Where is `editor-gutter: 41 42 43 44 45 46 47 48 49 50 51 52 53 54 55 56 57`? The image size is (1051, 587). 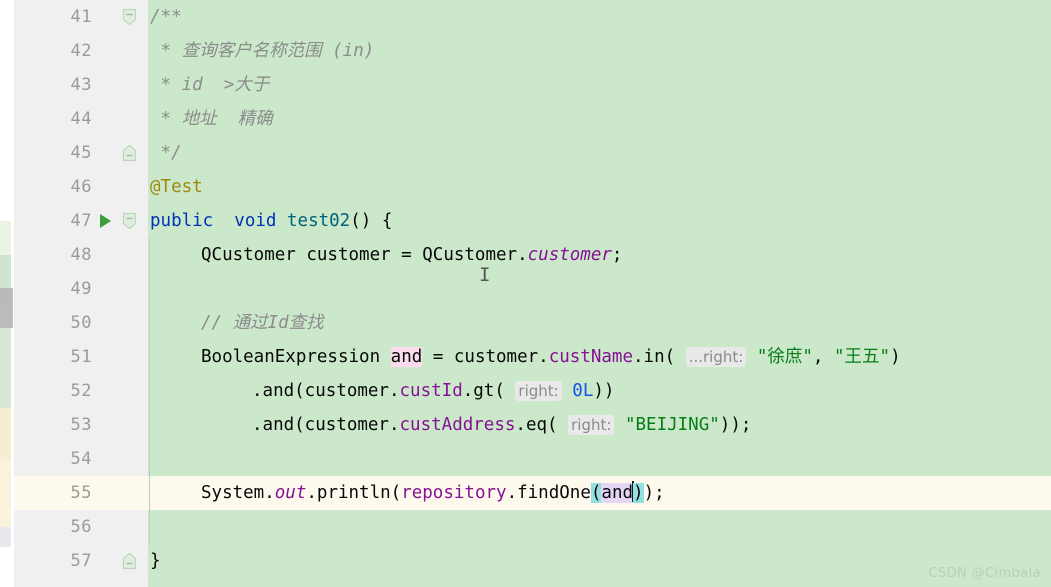
editor-gutter: 41 42 43 44 45 46 47 48 49 50 51 52 53 54 55 56 57 is located at coordinates (81, 293).